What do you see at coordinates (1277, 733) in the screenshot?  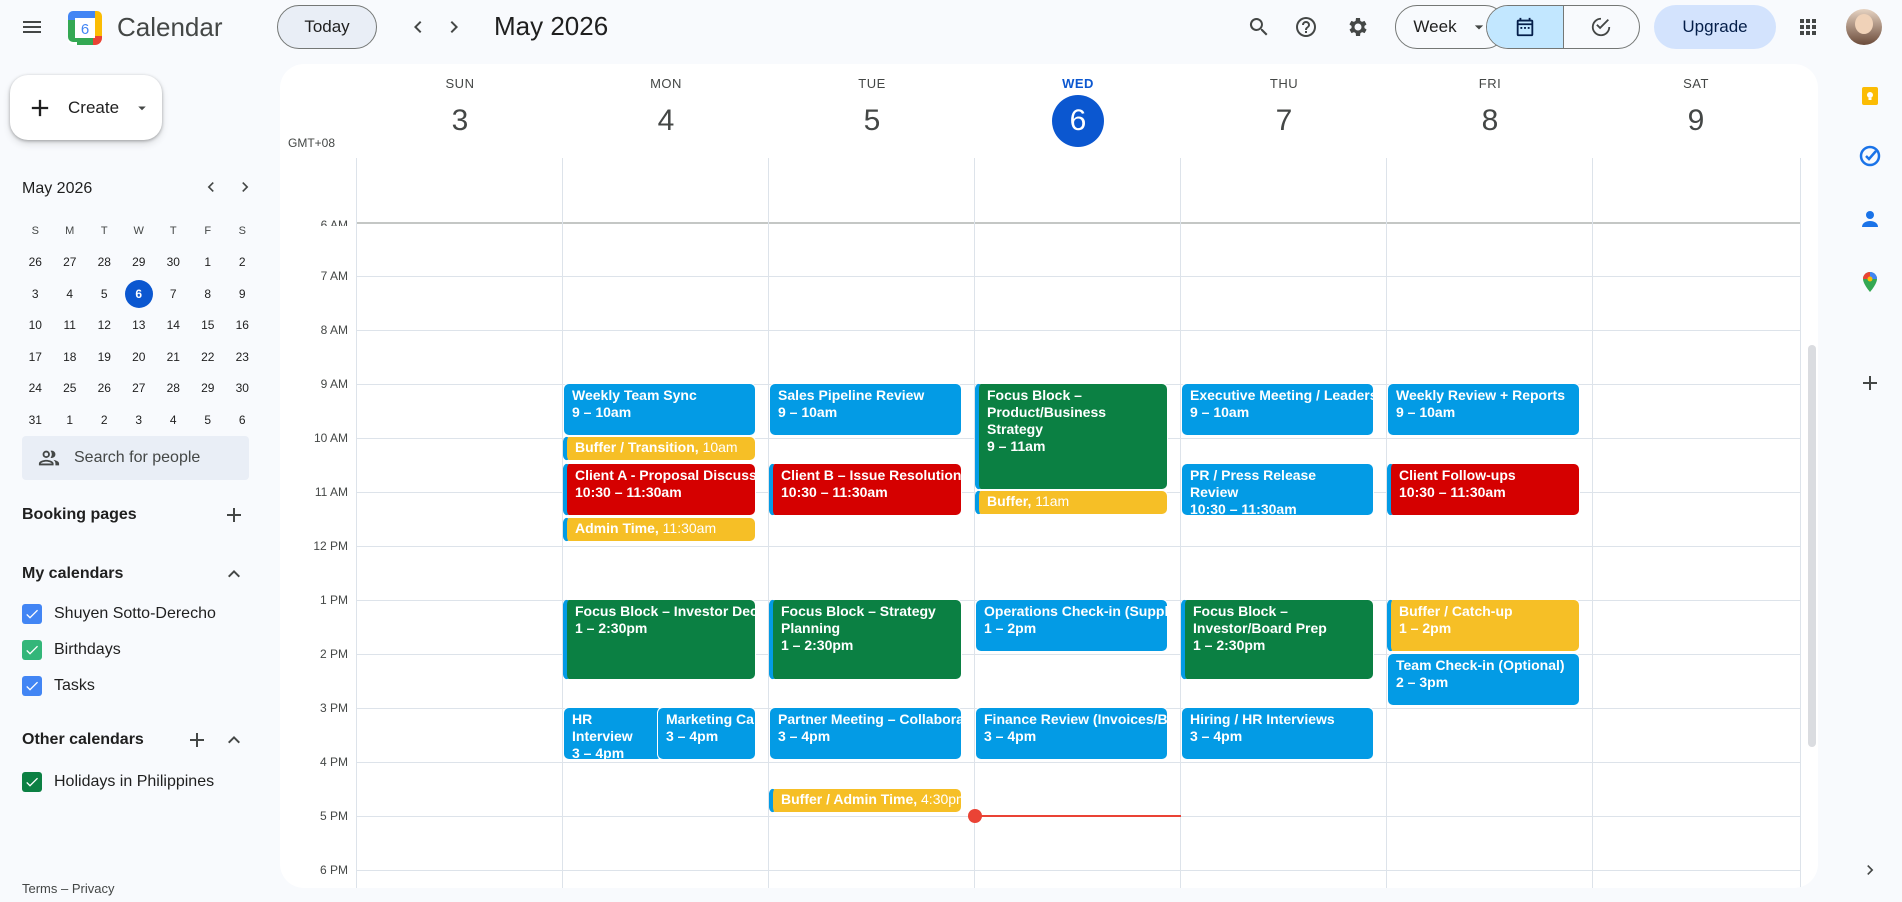 I see `event-hiring-hr: Hiring / HR Interviews 3 – 4pm` at bounding box center [1277, 733].